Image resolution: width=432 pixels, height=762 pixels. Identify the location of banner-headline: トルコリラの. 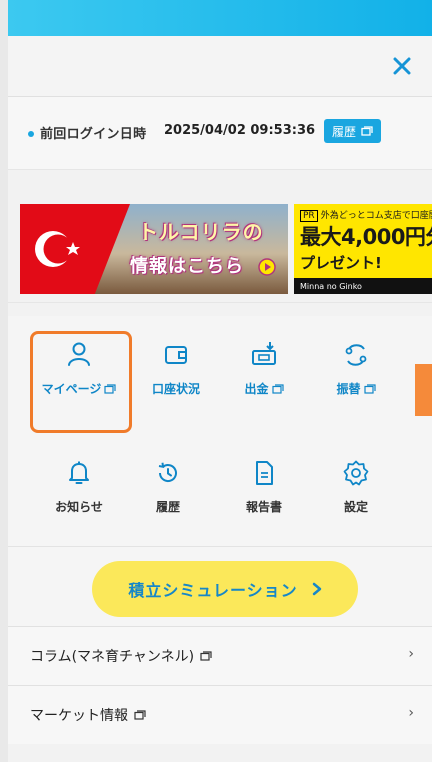
(201, 232).